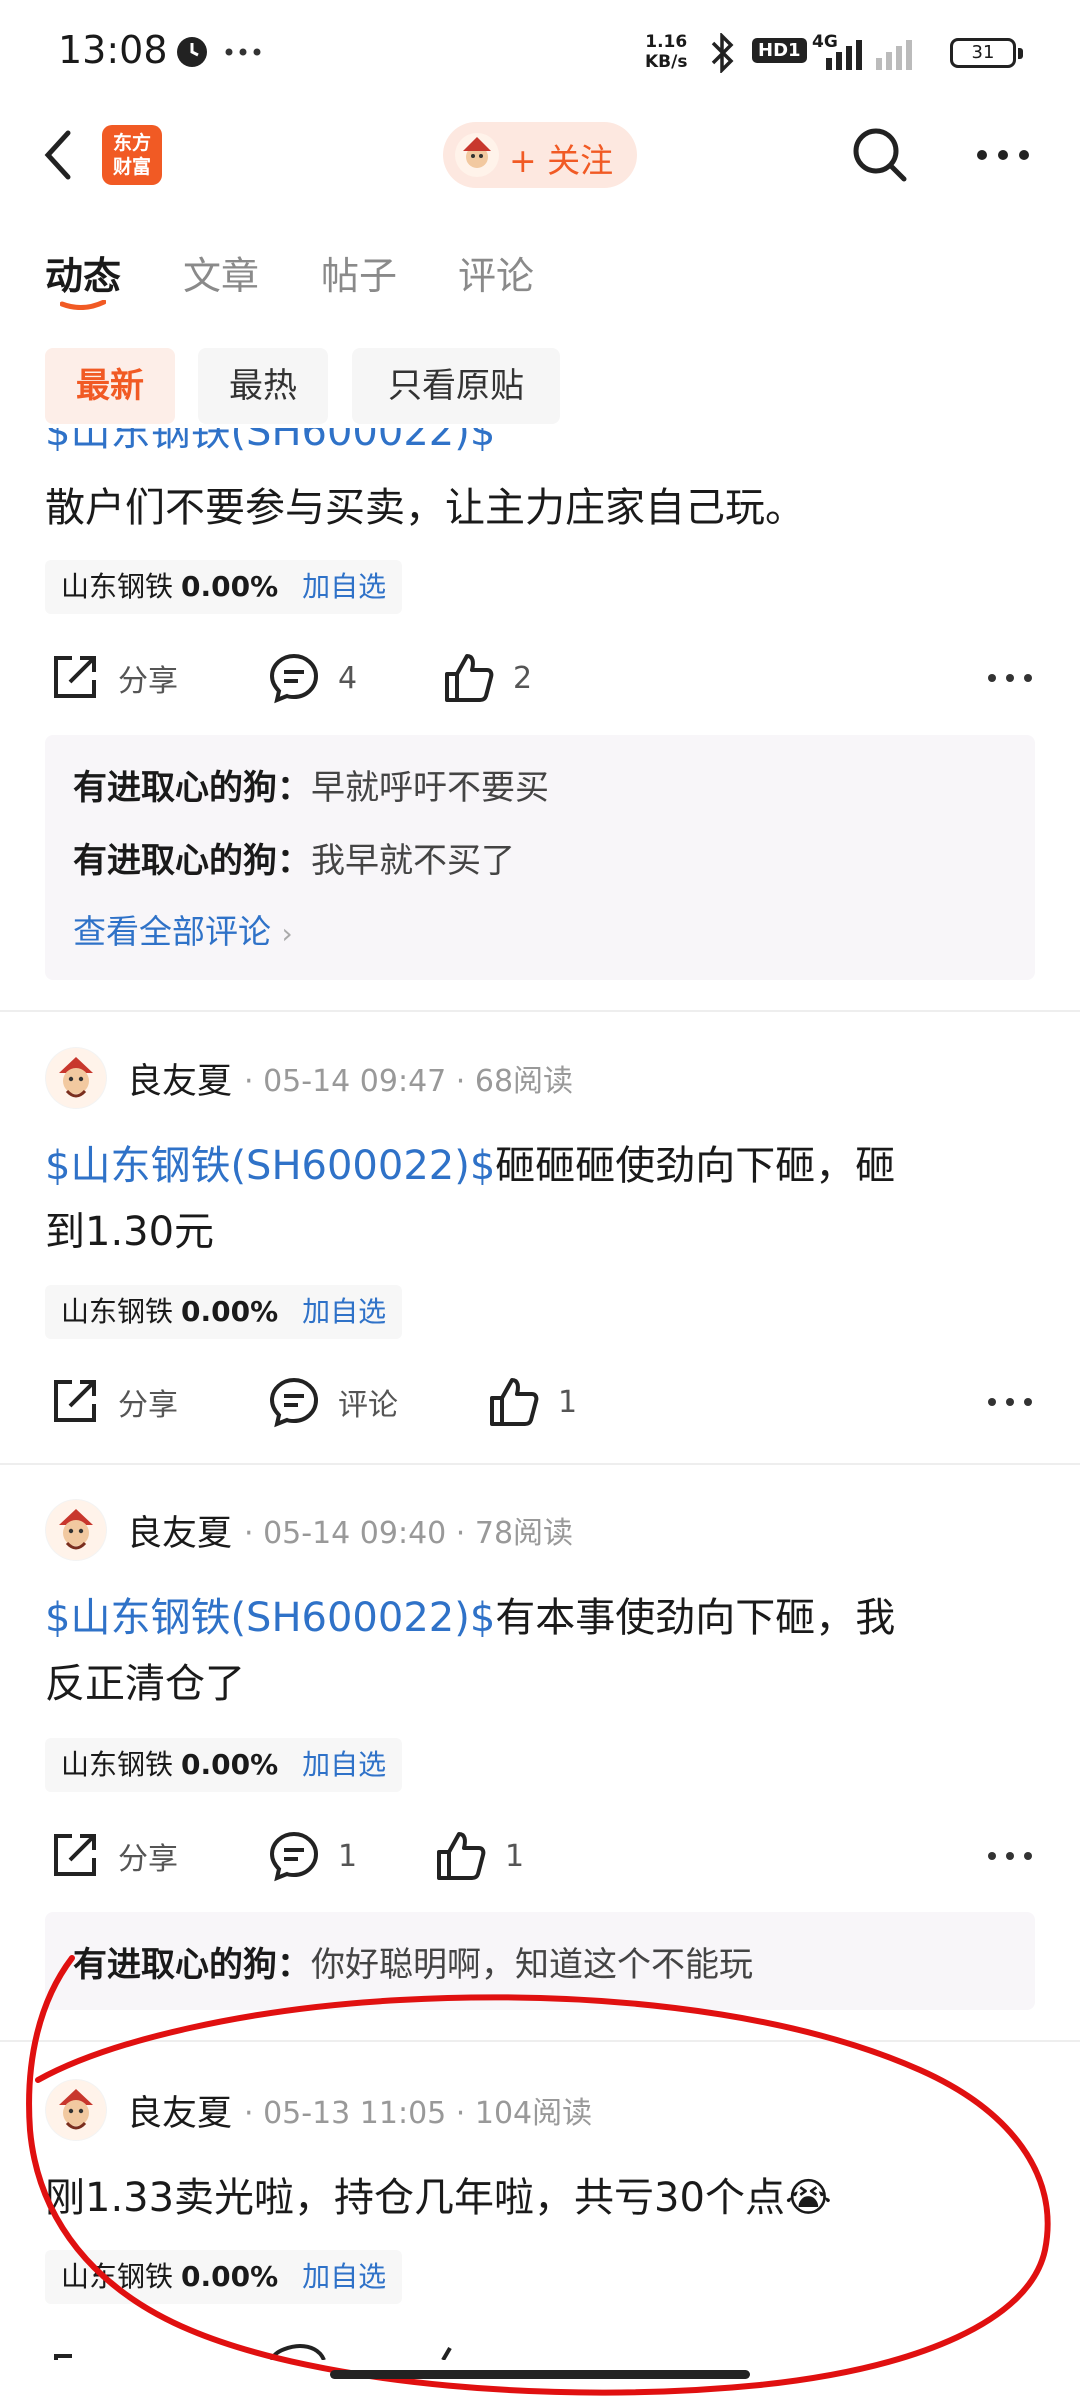 This screenshot has width=1080, height=2400. What do you see at coordinates (413, 1961) in the screenshot?
I see `comment-item: 有进取心的狗：你好聪明啊，知道这个不能玩` at bounding box center [413, 1961].